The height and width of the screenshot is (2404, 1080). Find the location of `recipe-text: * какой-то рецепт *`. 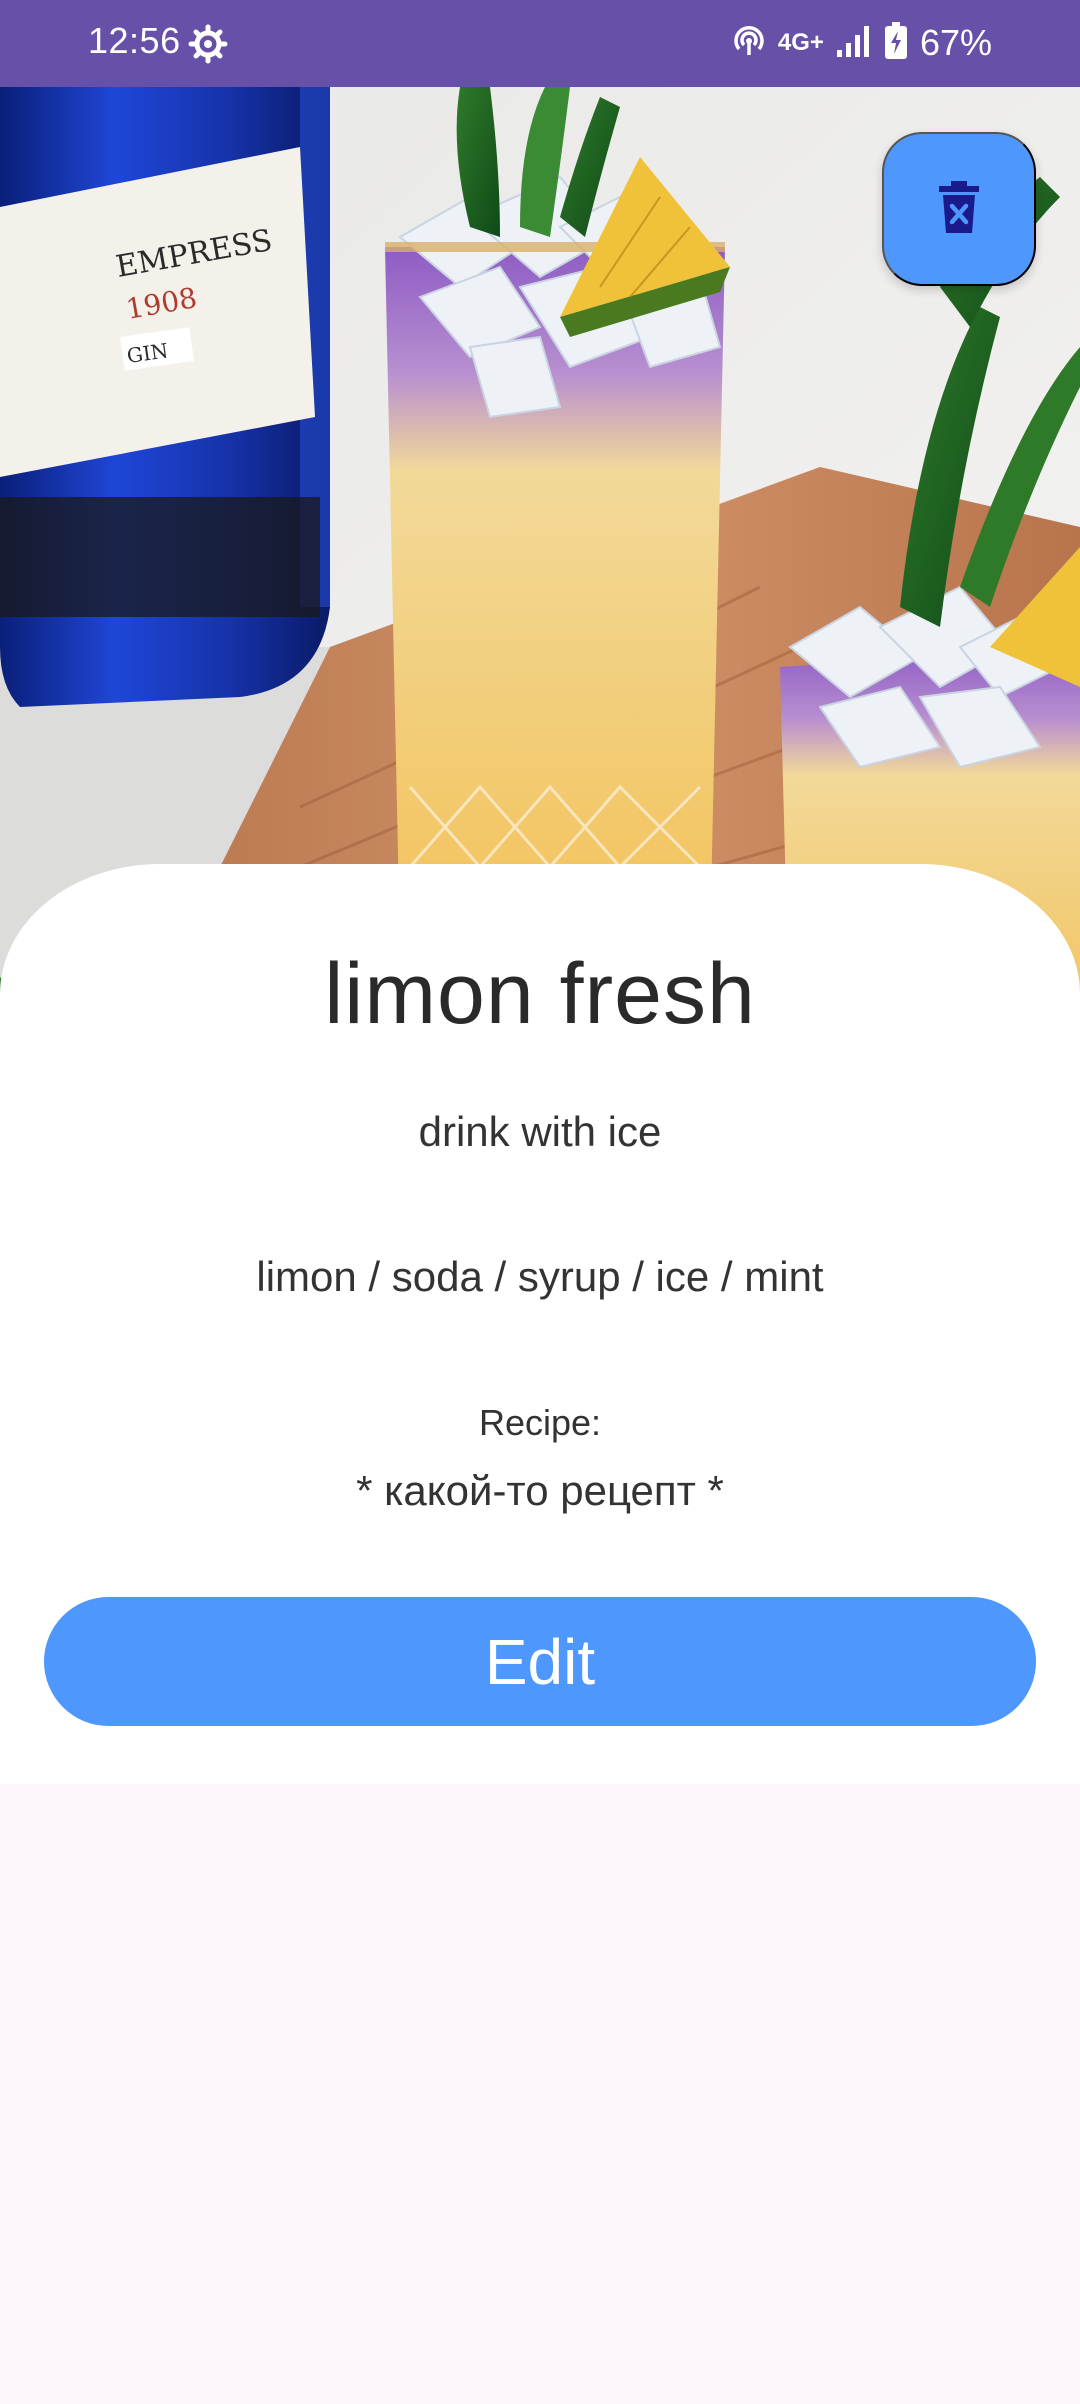

recipe-text: * какой-то рецепт * is located at coordinates (540, 1490).